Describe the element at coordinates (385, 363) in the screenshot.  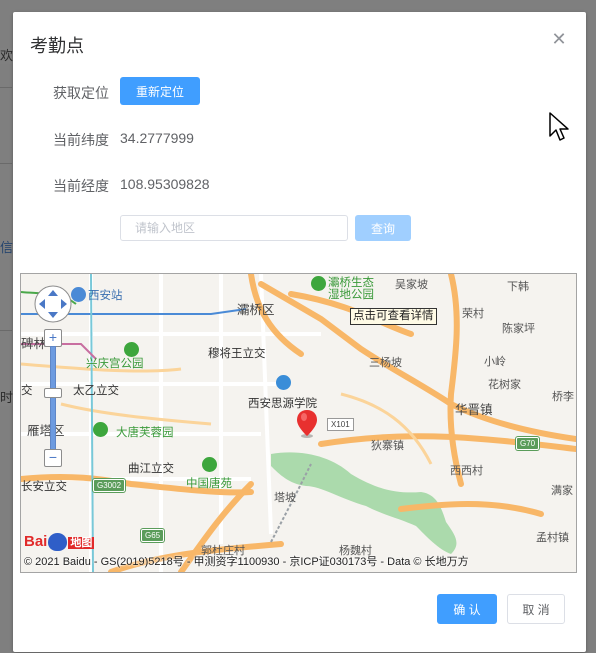
I see `map-label: 三杨坡` at that location.